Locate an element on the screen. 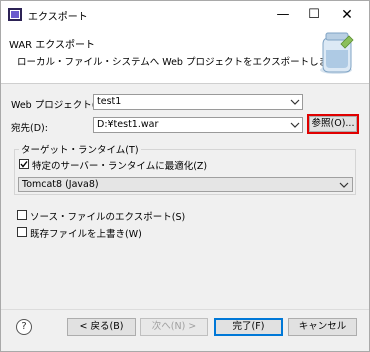 The height and width of the screenshot is (352, 370). title-bar: エクスポート — ☐ ✕ is located at coordinates (185, 14).